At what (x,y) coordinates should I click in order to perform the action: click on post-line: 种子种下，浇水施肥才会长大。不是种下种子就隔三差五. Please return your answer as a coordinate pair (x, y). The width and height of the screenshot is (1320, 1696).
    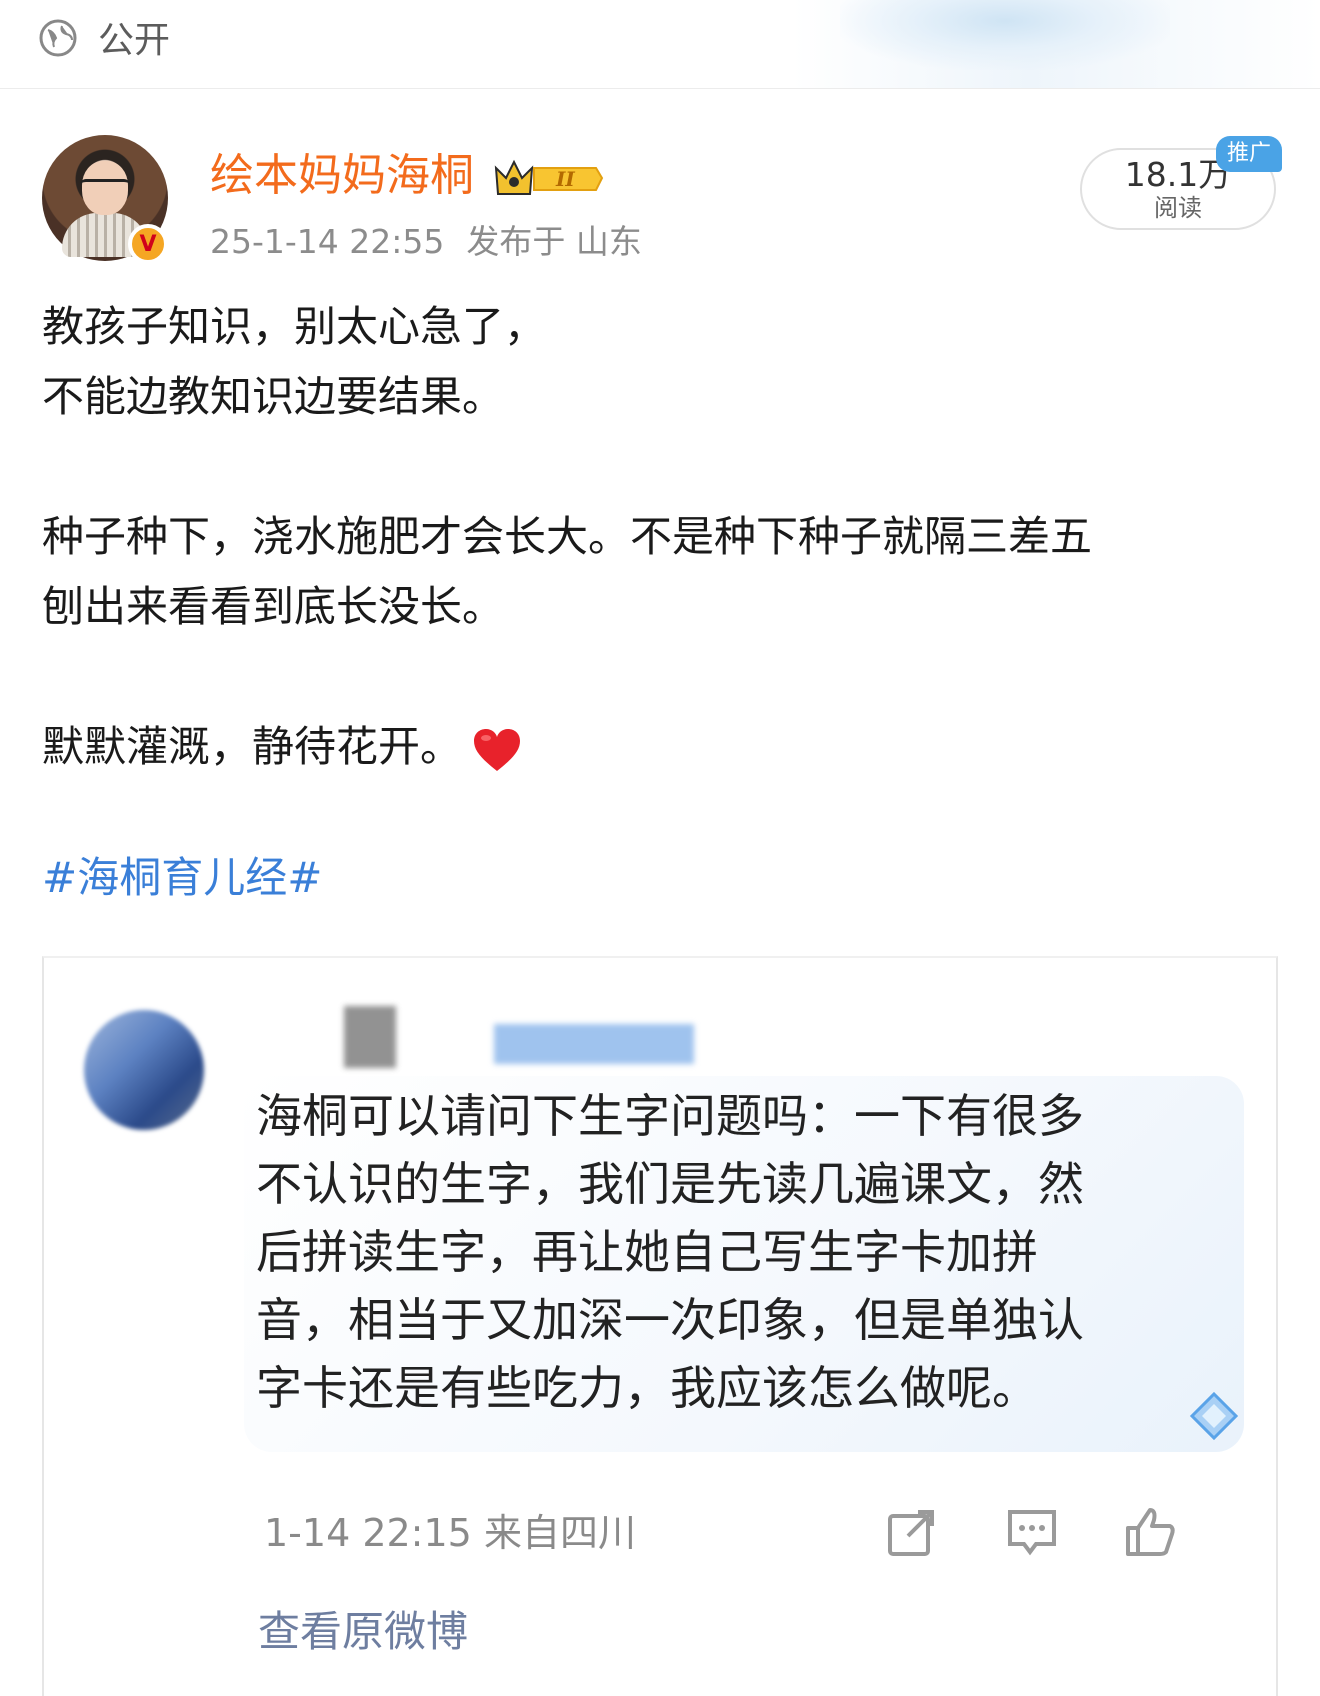
    Looking at the image, I should click on (567, 536).